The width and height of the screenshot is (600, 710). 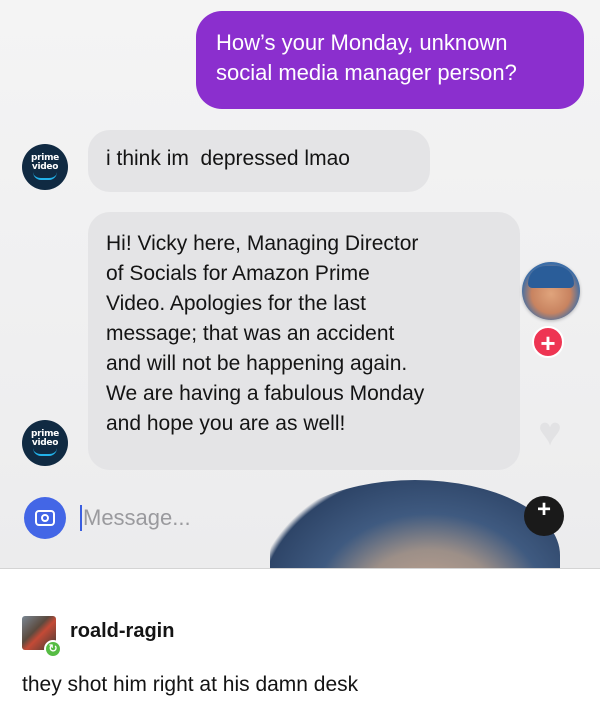 I want to click on camera-button, so click(x=45, y=518).